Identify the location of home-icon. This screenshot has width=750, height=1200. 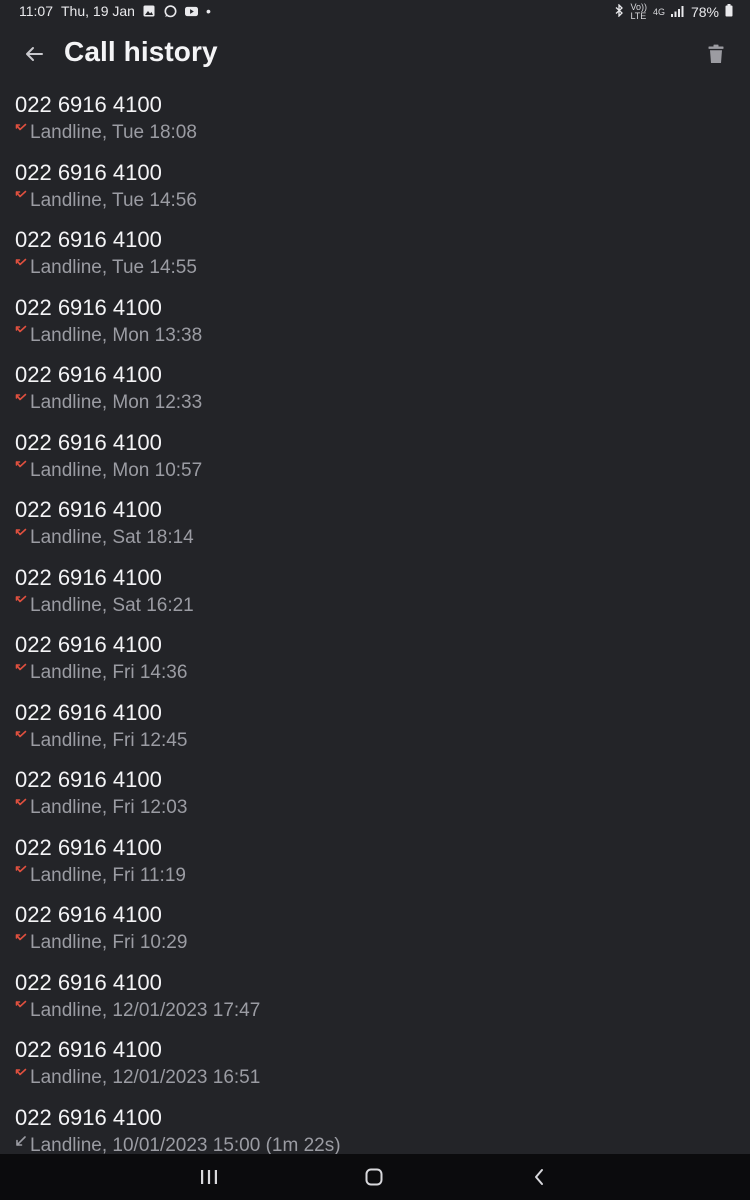
(374, 1177).